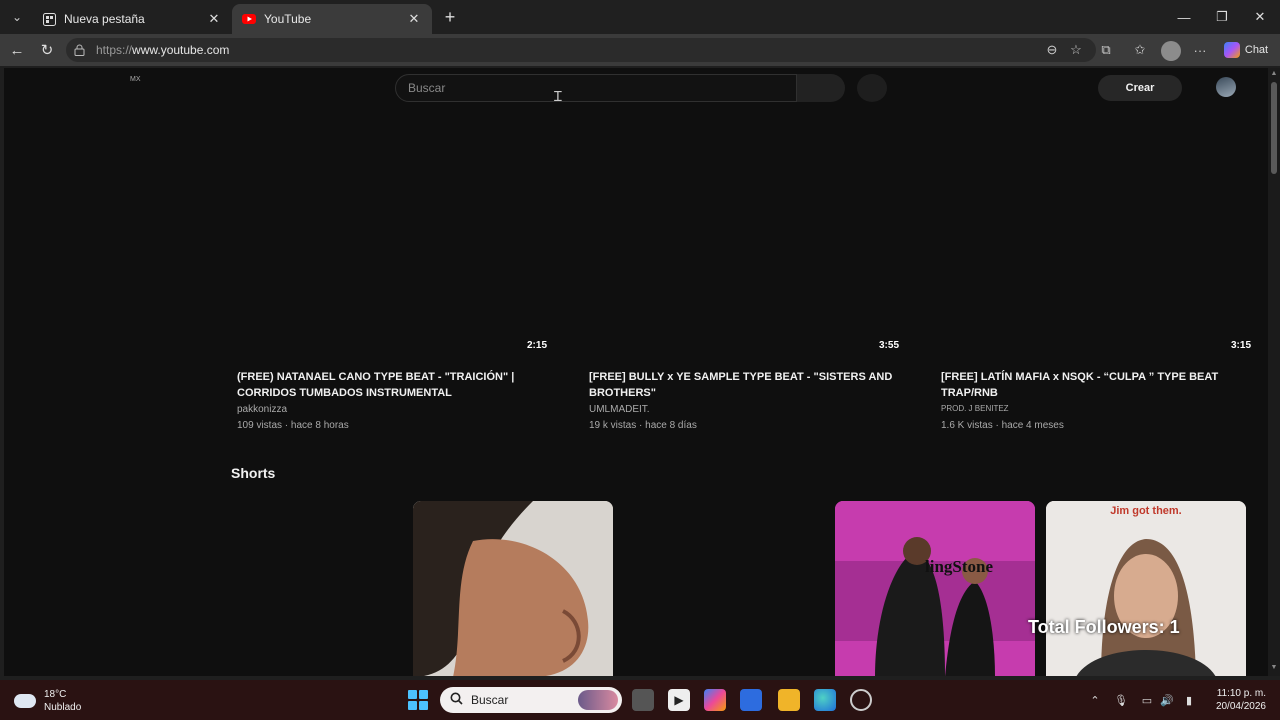  What do you see at coordinates (598, 700) in the screenshot?
I see `search-highlight-image` at bounding box center [598, 700].